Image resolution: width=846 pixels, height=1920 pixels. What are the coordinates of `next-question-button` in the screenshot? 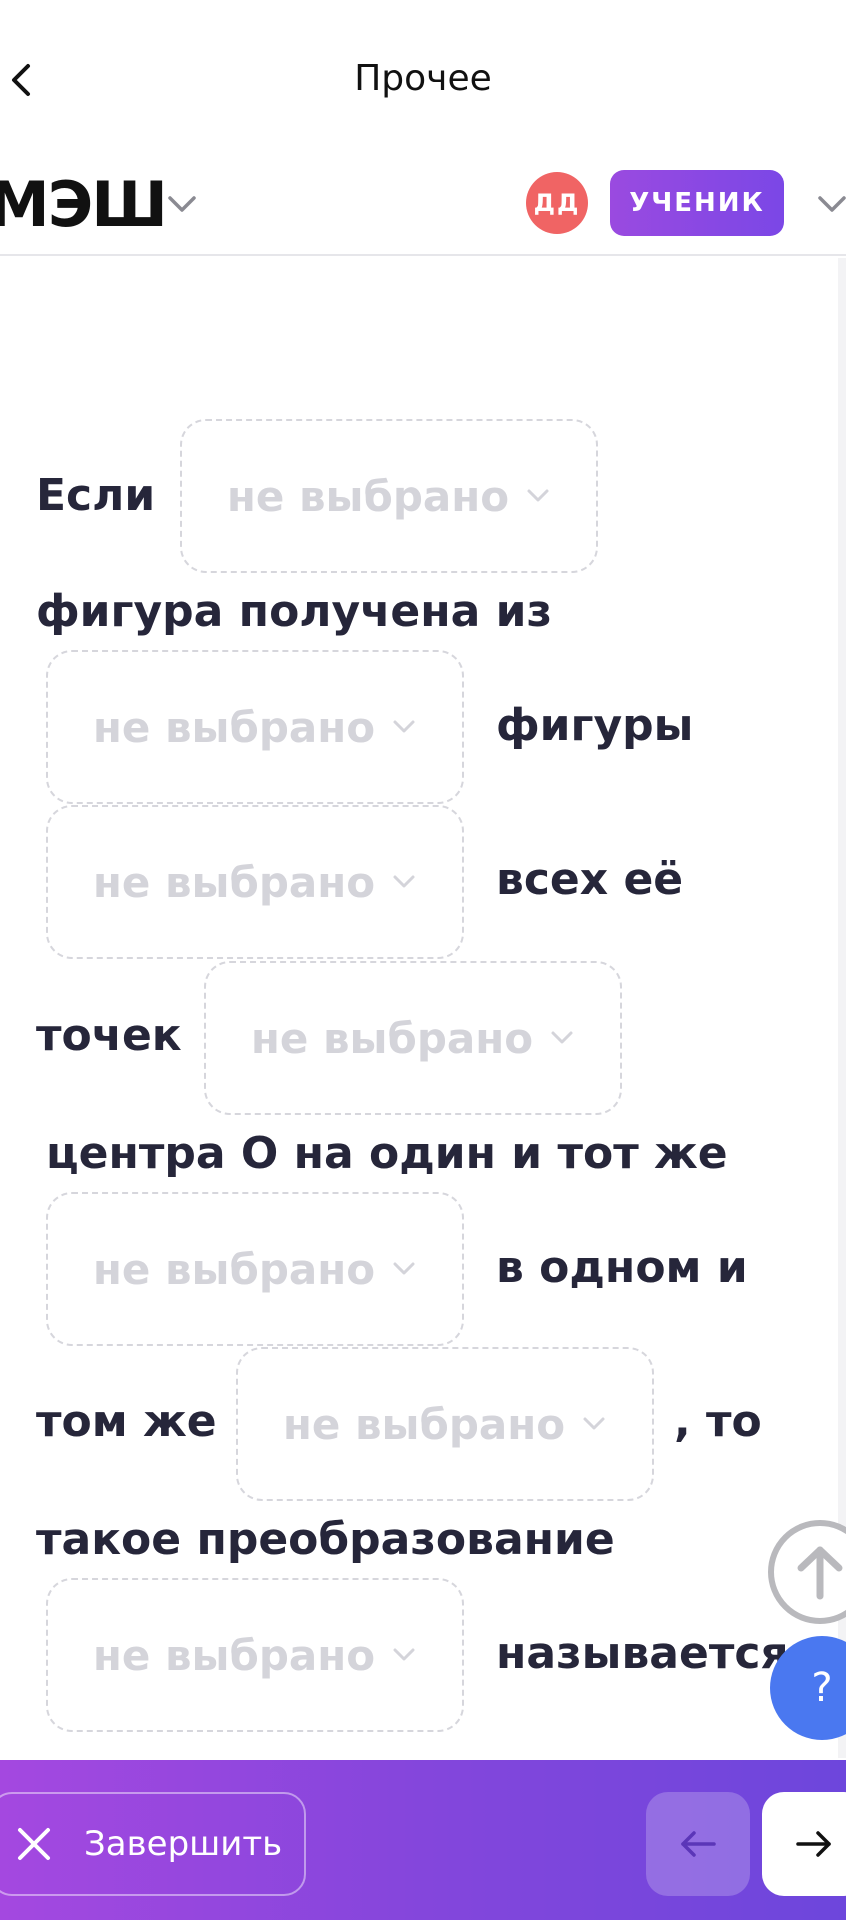 It's located at (804, 1844).